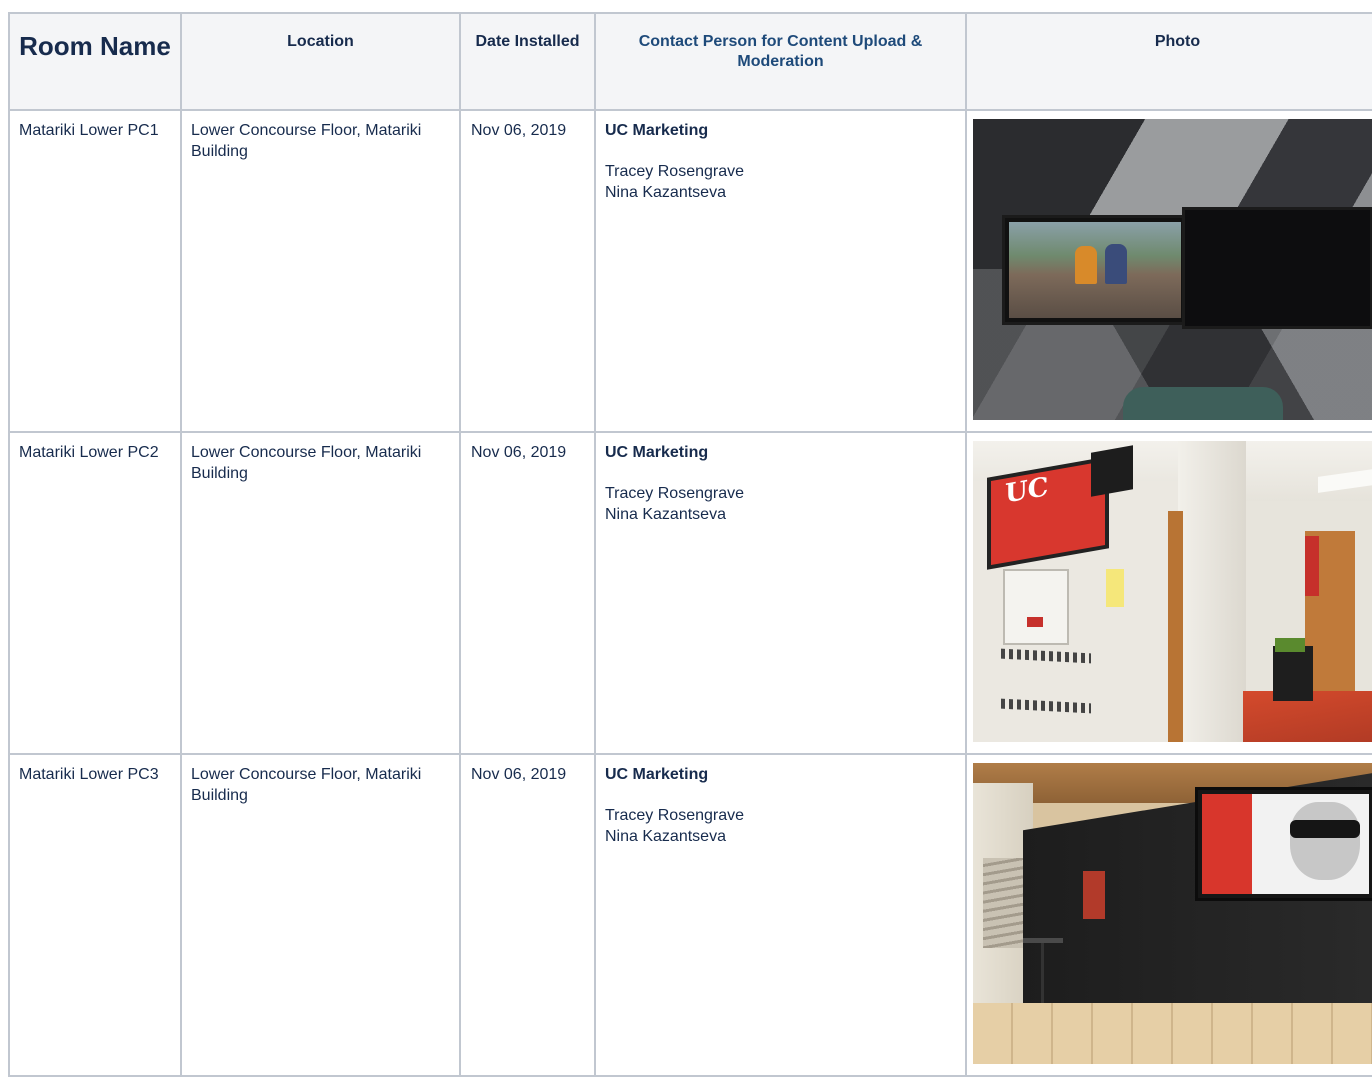  I want to click on room-name: Matariki Lower PC2, so click(89, 452).